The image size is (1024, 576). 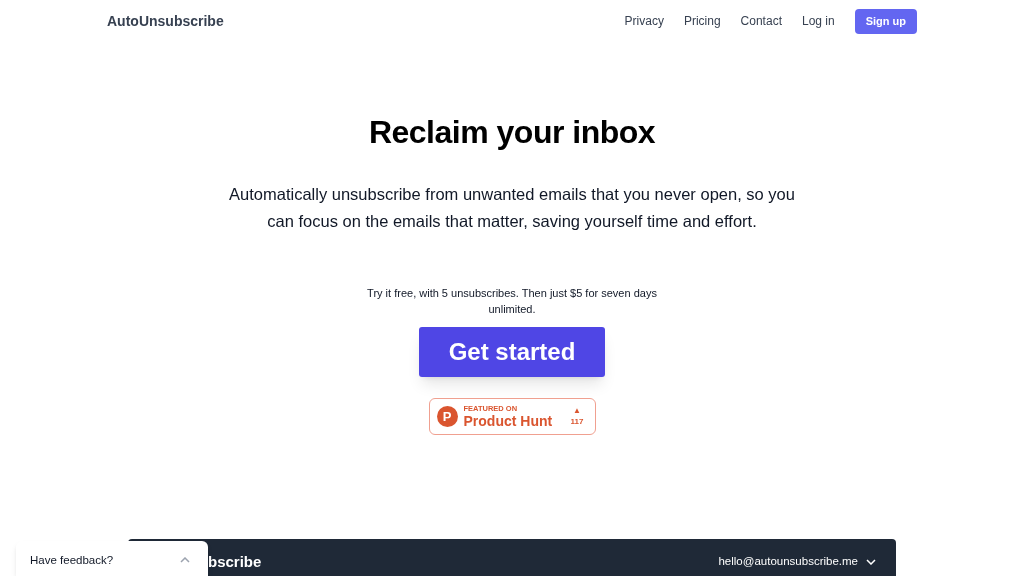 I want to click on upvote-icon: ▲, so click(x=577, y=411).